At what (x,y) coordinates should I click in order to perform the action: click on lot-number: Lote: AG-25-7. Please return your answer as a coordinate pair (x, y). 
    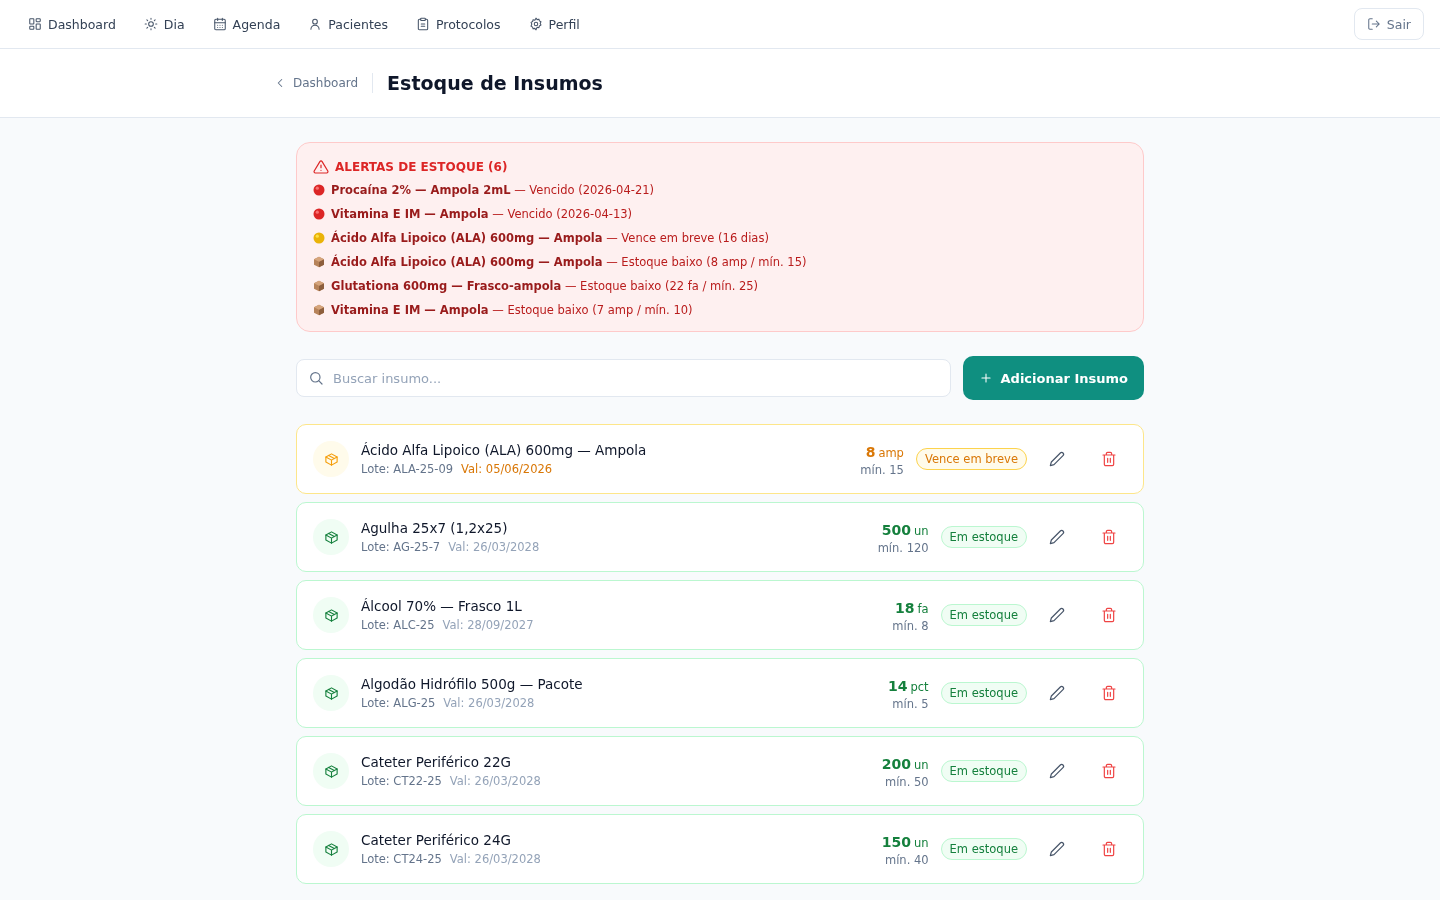
    Looking at the image, I should click on (401, 547).